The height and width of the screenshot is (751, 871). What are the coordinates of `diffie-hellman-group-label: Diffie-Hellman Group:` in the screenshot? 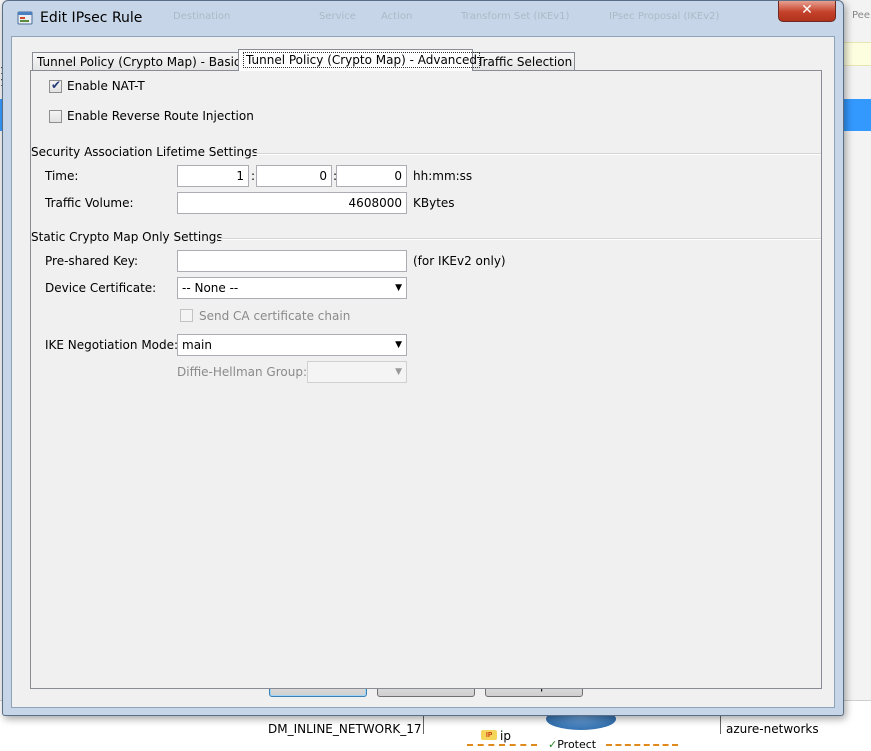 It's located at (242, 372).